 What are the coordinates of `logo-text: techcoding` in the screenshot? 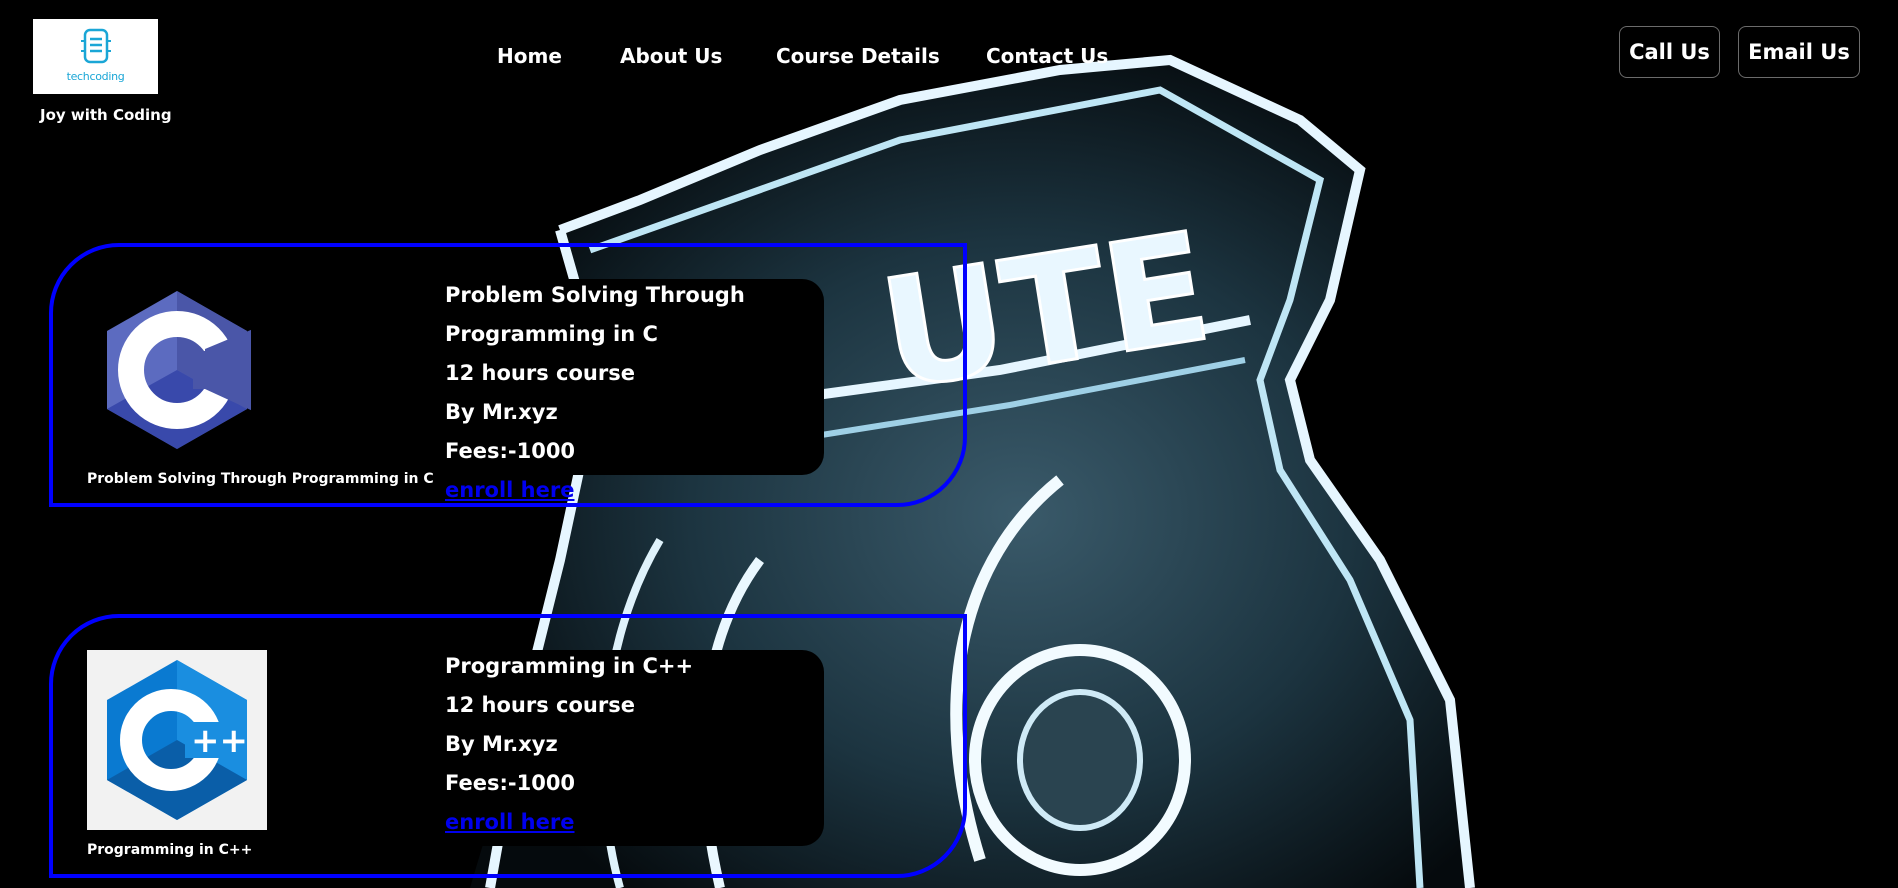 It's located at (95, 76).